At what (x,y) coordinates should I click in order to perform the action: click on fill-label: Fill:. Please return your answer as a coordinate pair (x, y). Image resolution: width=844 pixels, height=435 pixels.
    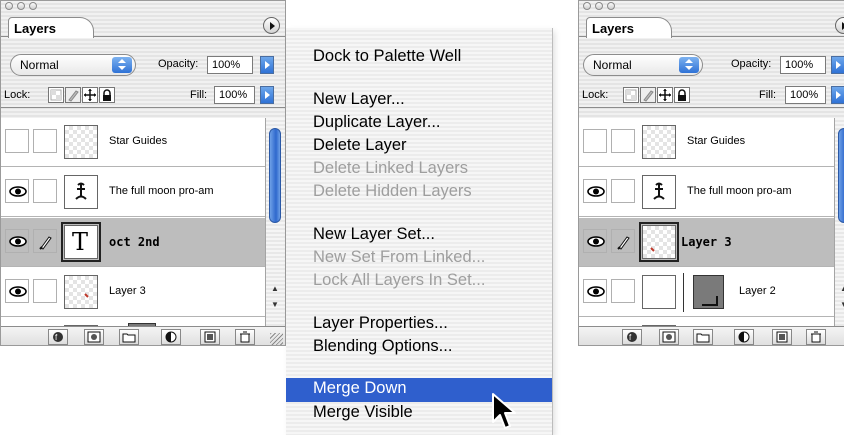
    Looking at the image, I should click on (199, 95).